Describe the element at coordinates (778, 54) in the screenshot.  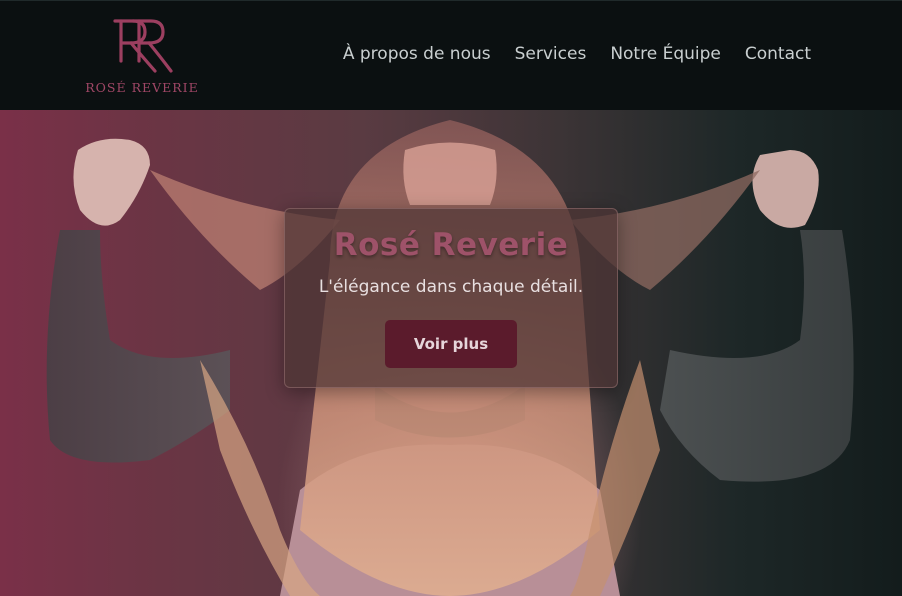
I see `nav-link-contact: Contact` at that location.